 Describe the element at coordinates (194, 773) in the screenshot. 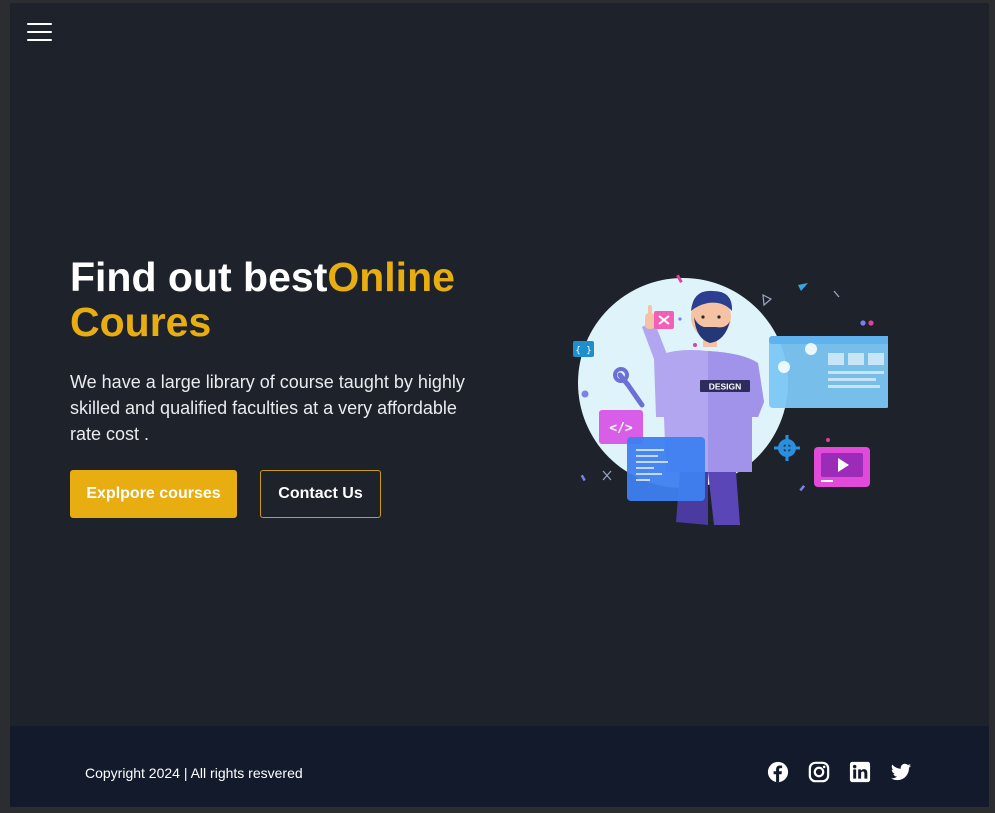

I see `copyright-text: Copyright 2024 | All rights resvered` at that location.